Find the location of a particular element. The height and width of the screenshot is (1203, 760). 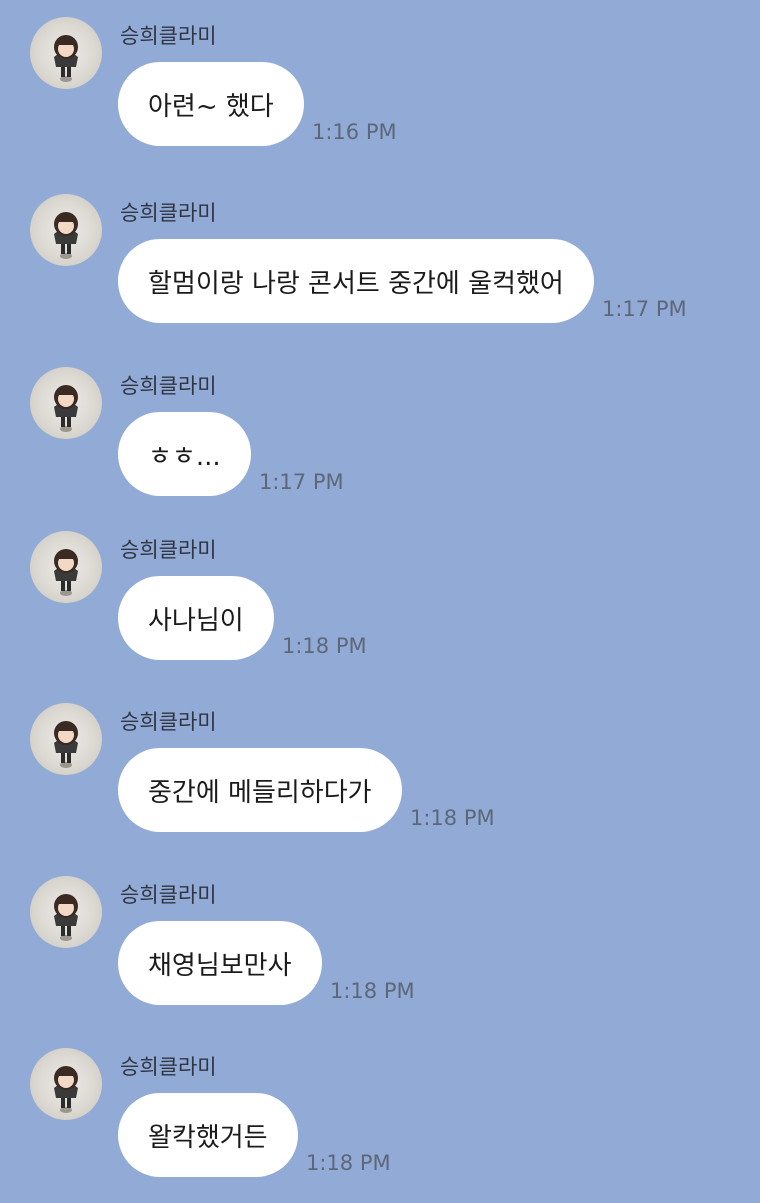

message-row: 승희클라미 ㅎㅎ... 1:17 PM is located at coordinates (380, 436).